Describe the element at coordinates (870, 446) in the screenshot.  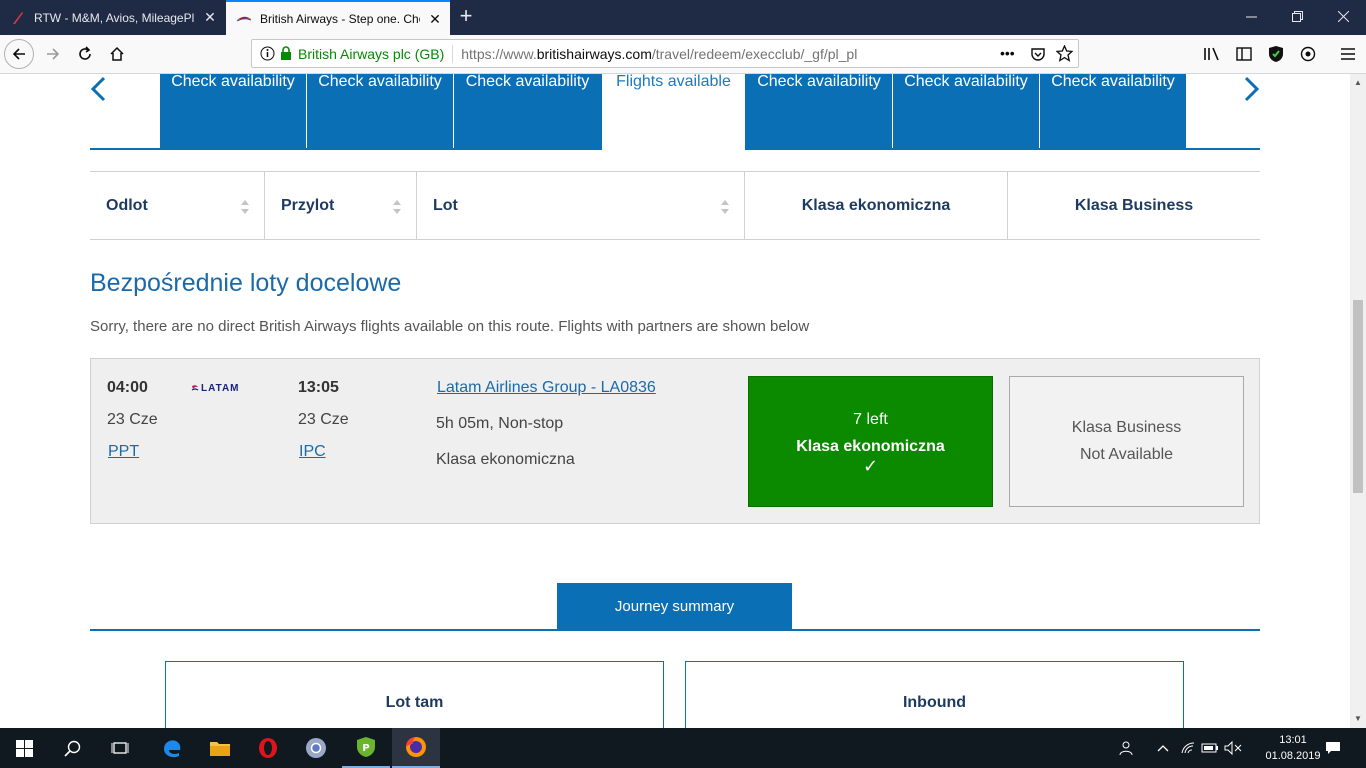
I see `economy-fare-label: Klasa ekonomiczna` at that location.